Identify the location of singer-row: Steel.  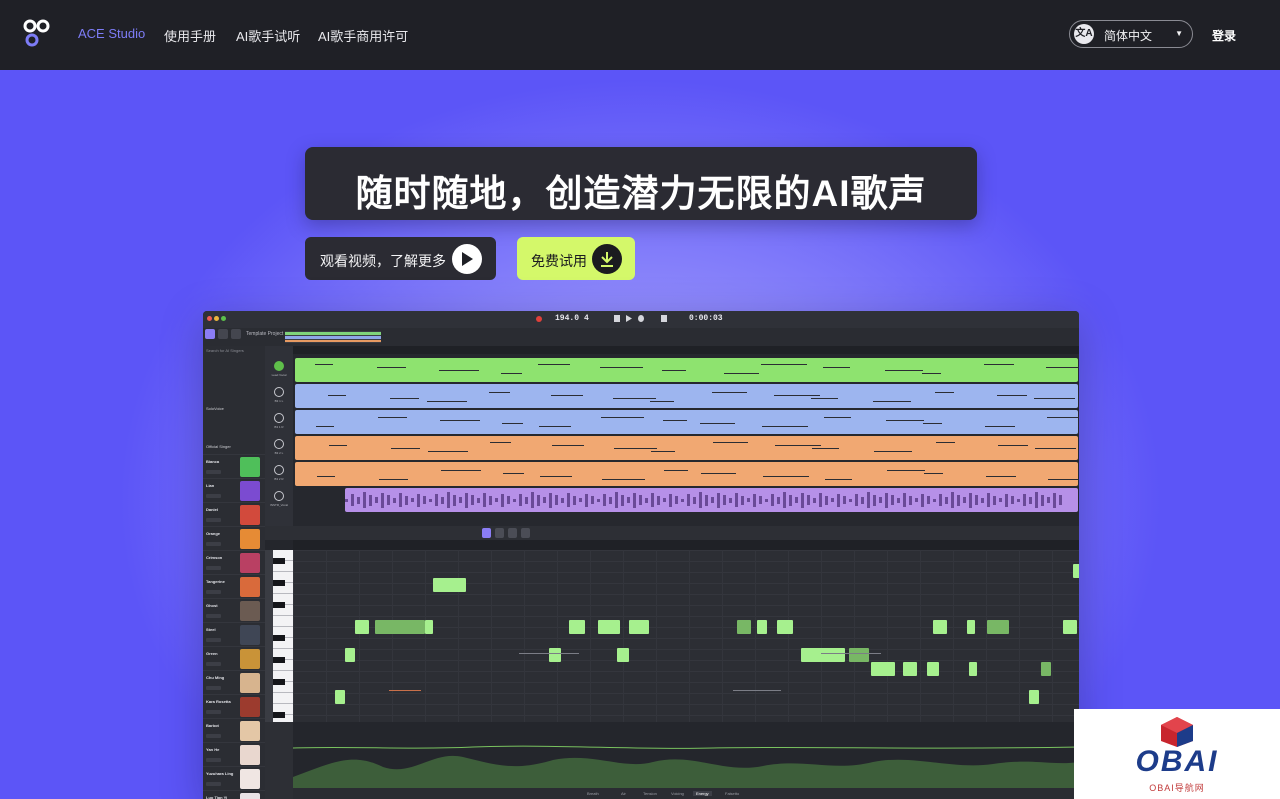
(234, 634).